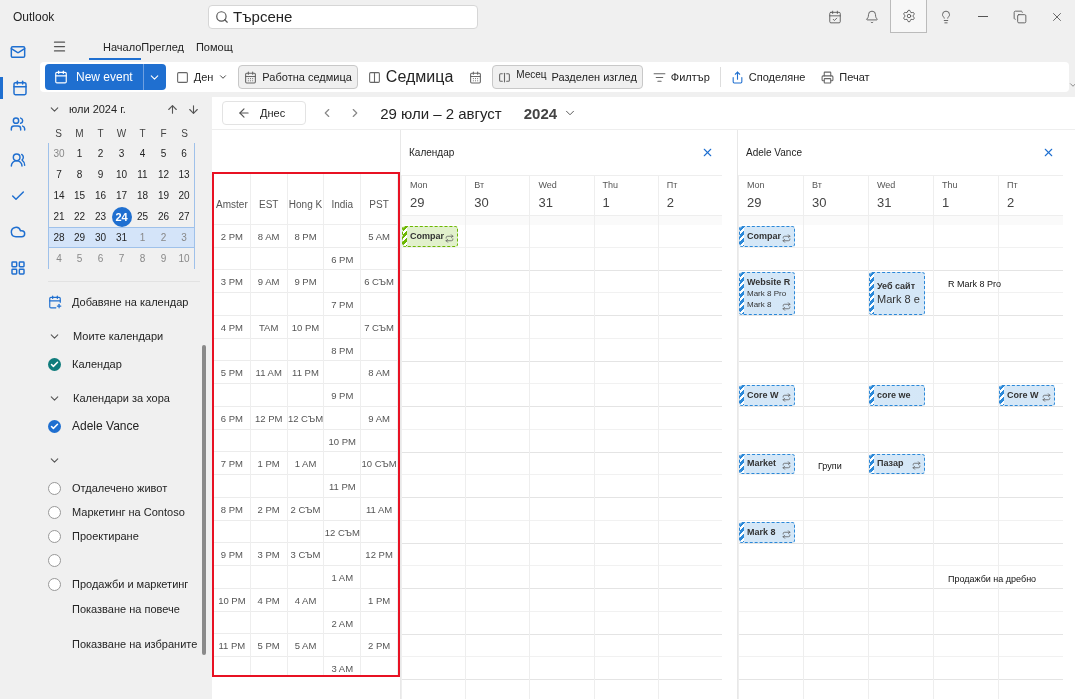 The width and height of the screenshot is (1075, 699). I want to click on date-label: 31, so click(885, 202).